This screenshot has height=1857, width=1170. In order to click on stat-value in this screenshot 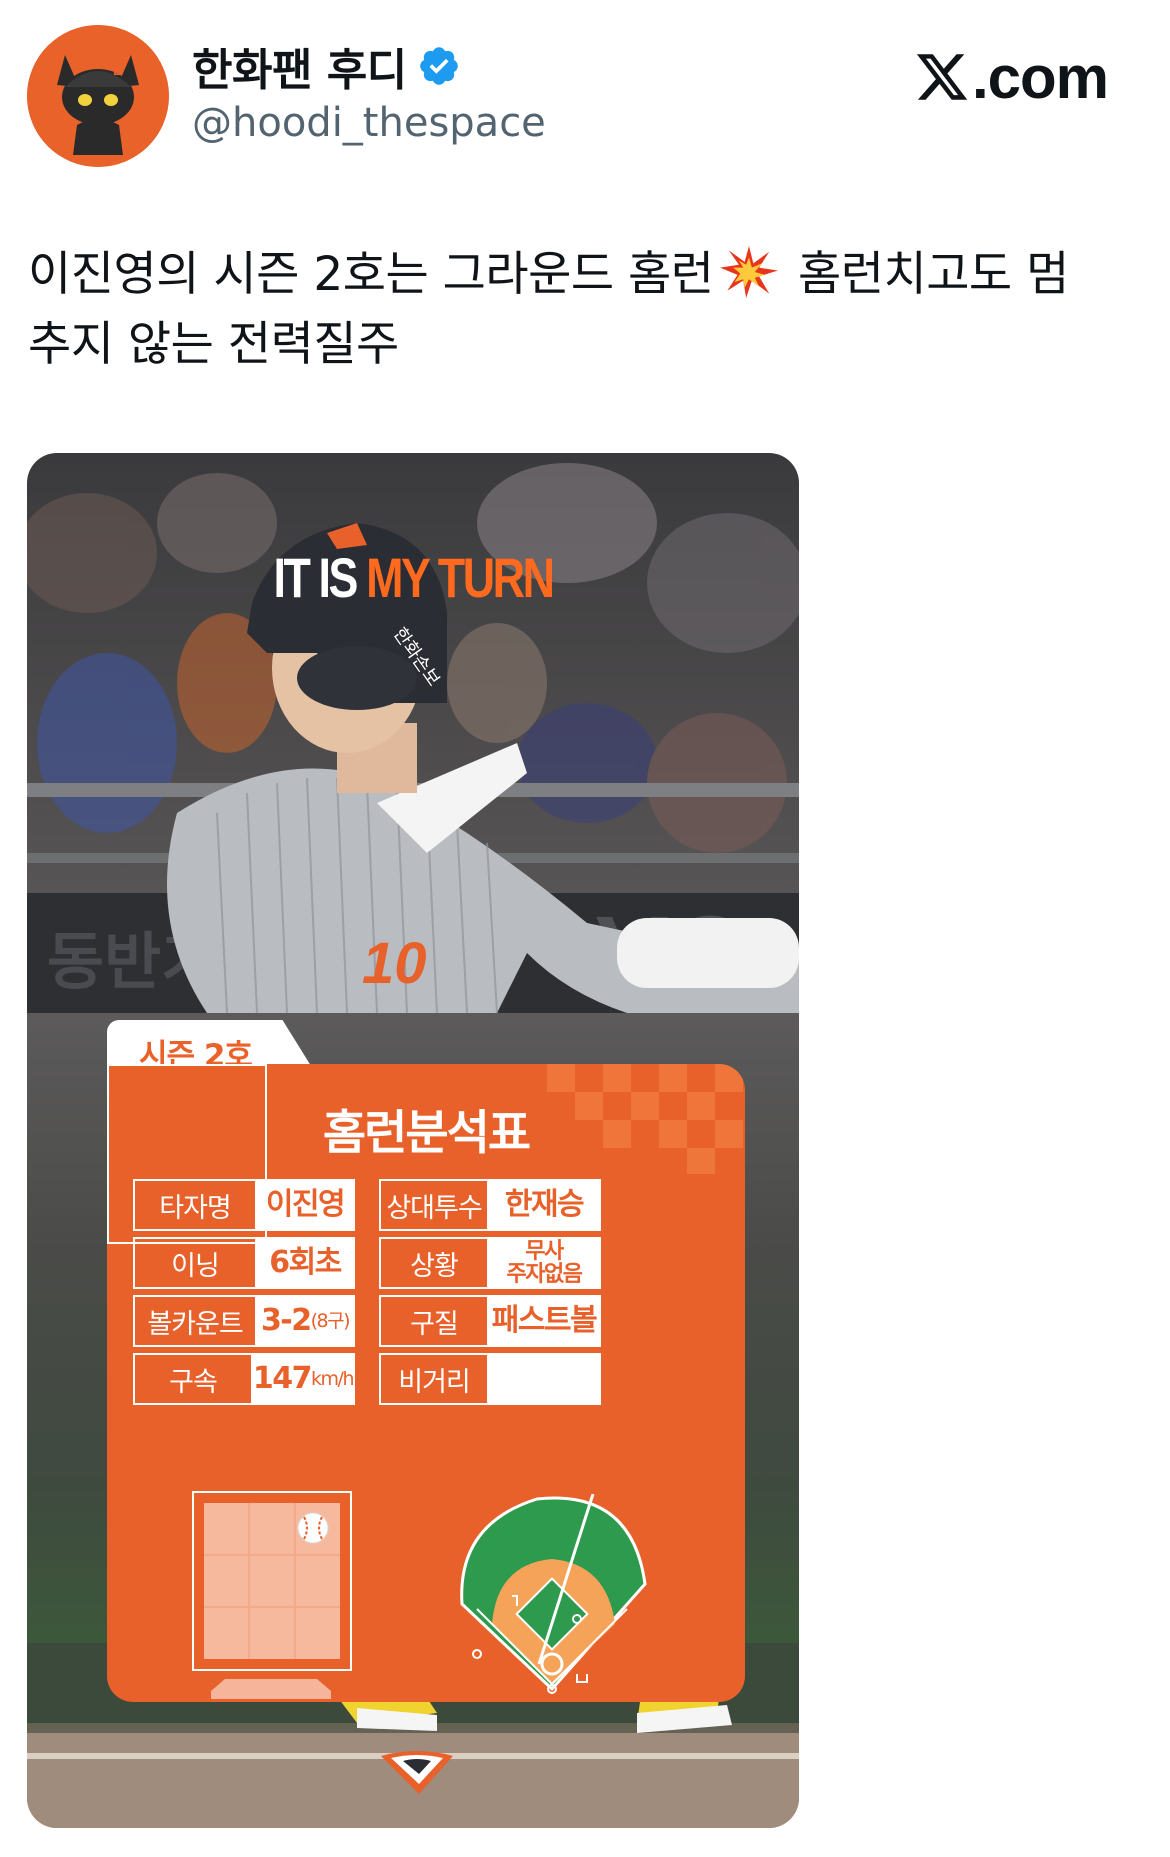, I will do `click(544, 1379)`.